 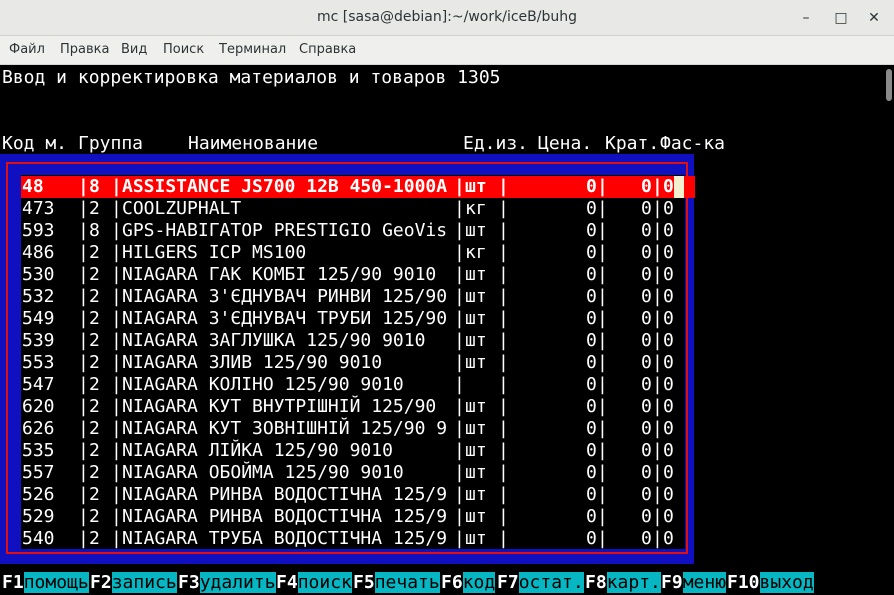 I want to click on maximize-icon: □, so click(x=841, y=18).